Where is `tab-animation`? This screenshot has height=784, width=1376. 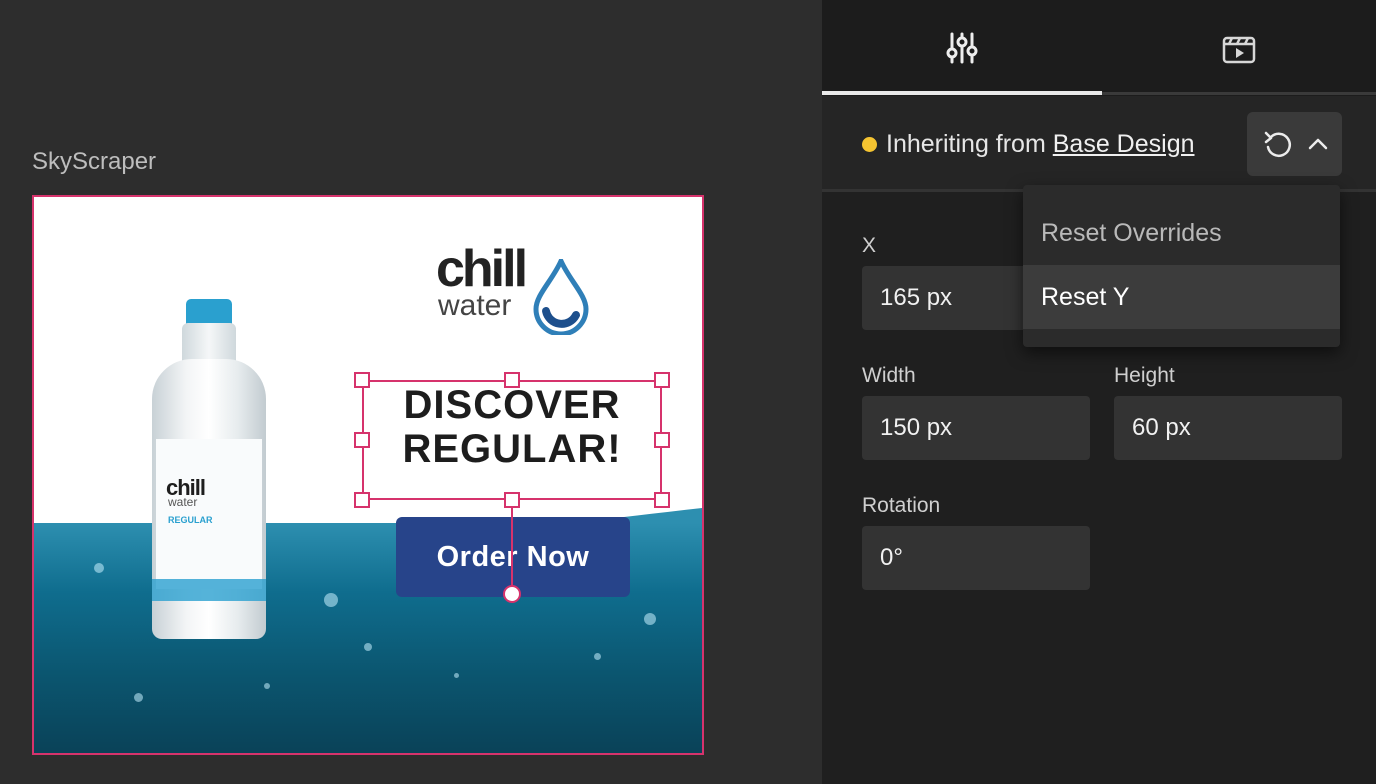
tab-animation is located at coordinates (1239, 48).